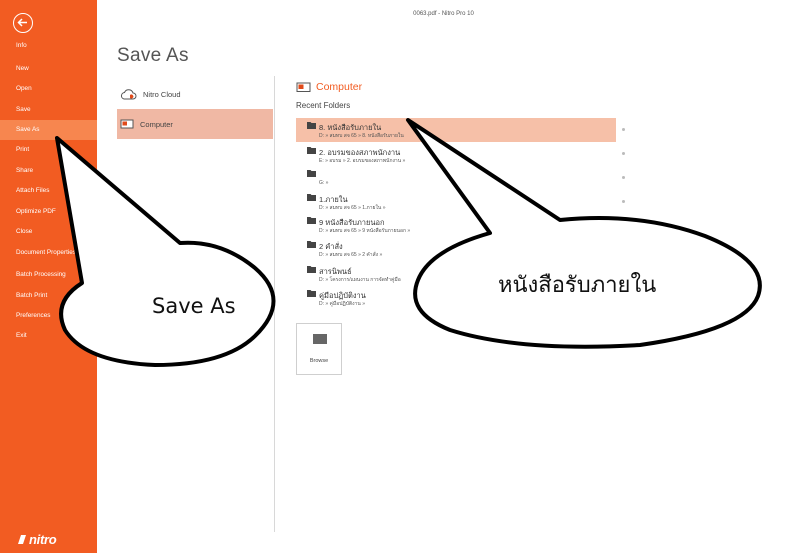 The image size is (787, 553). What do you see at coordinates (194, 306) in the screenshot?
I see `callout-text-save-as: Save As` at bounding box center [194, 306].